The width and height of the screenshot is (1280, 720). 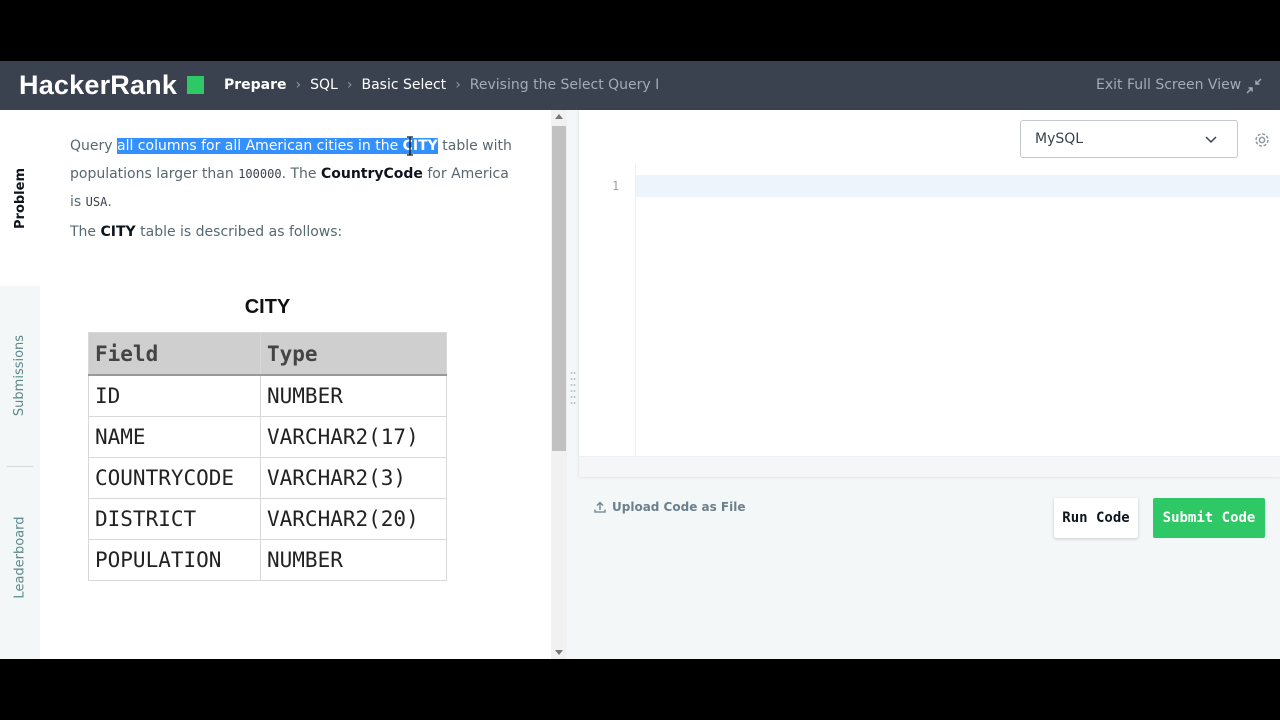 What do you see at coordinates (559, 288) in the screenshot?
I see `scrollbar-thumb` at bounding box center [559, 288].